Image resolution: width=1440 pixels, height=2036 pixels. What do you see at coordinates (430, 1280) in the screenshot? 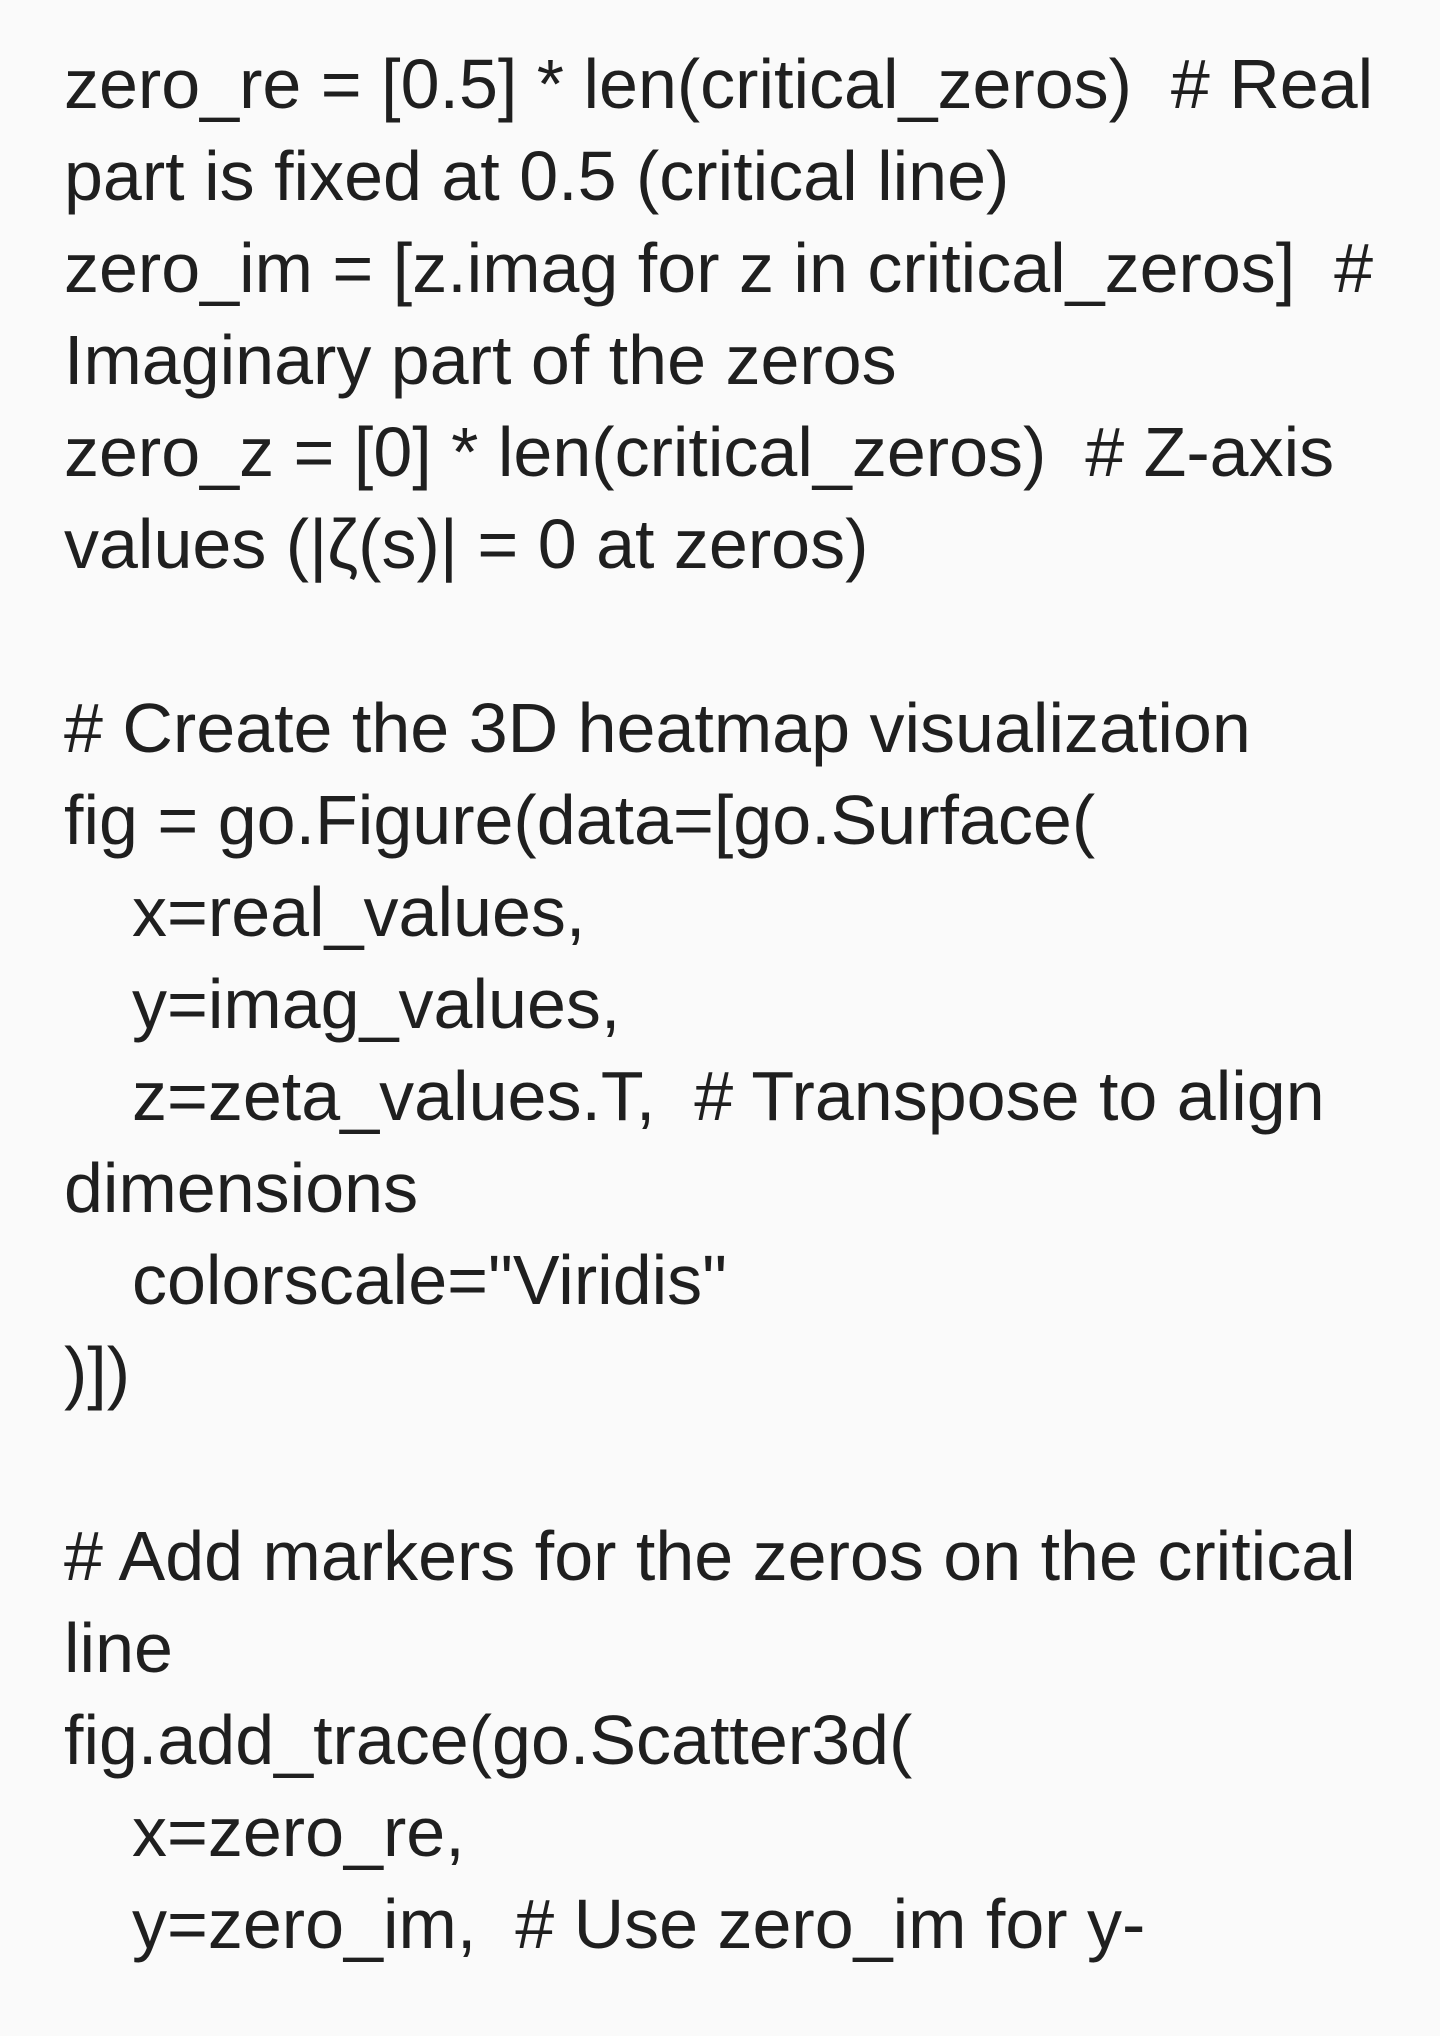
I see `code-line: colorscale="Viridis"` at bounding box center [430, 1280].